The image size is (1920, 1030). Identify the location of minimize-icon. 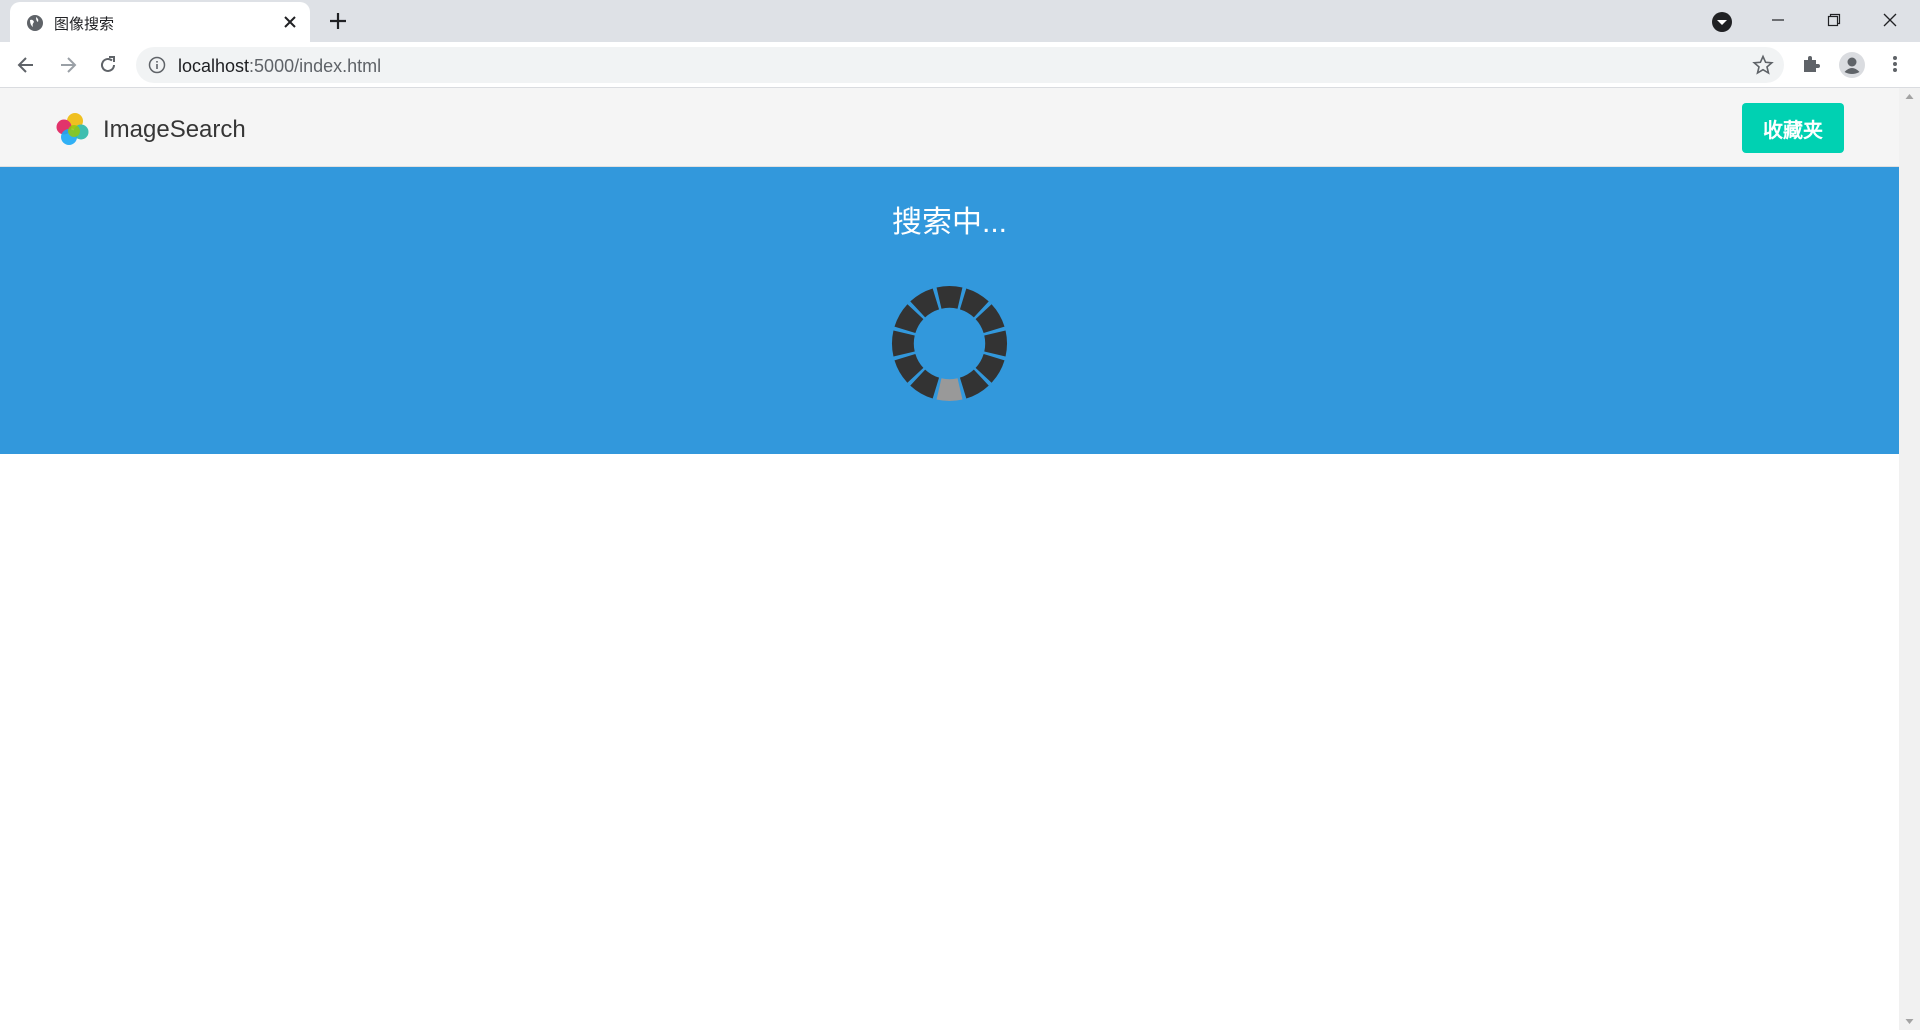
(1778, 20).